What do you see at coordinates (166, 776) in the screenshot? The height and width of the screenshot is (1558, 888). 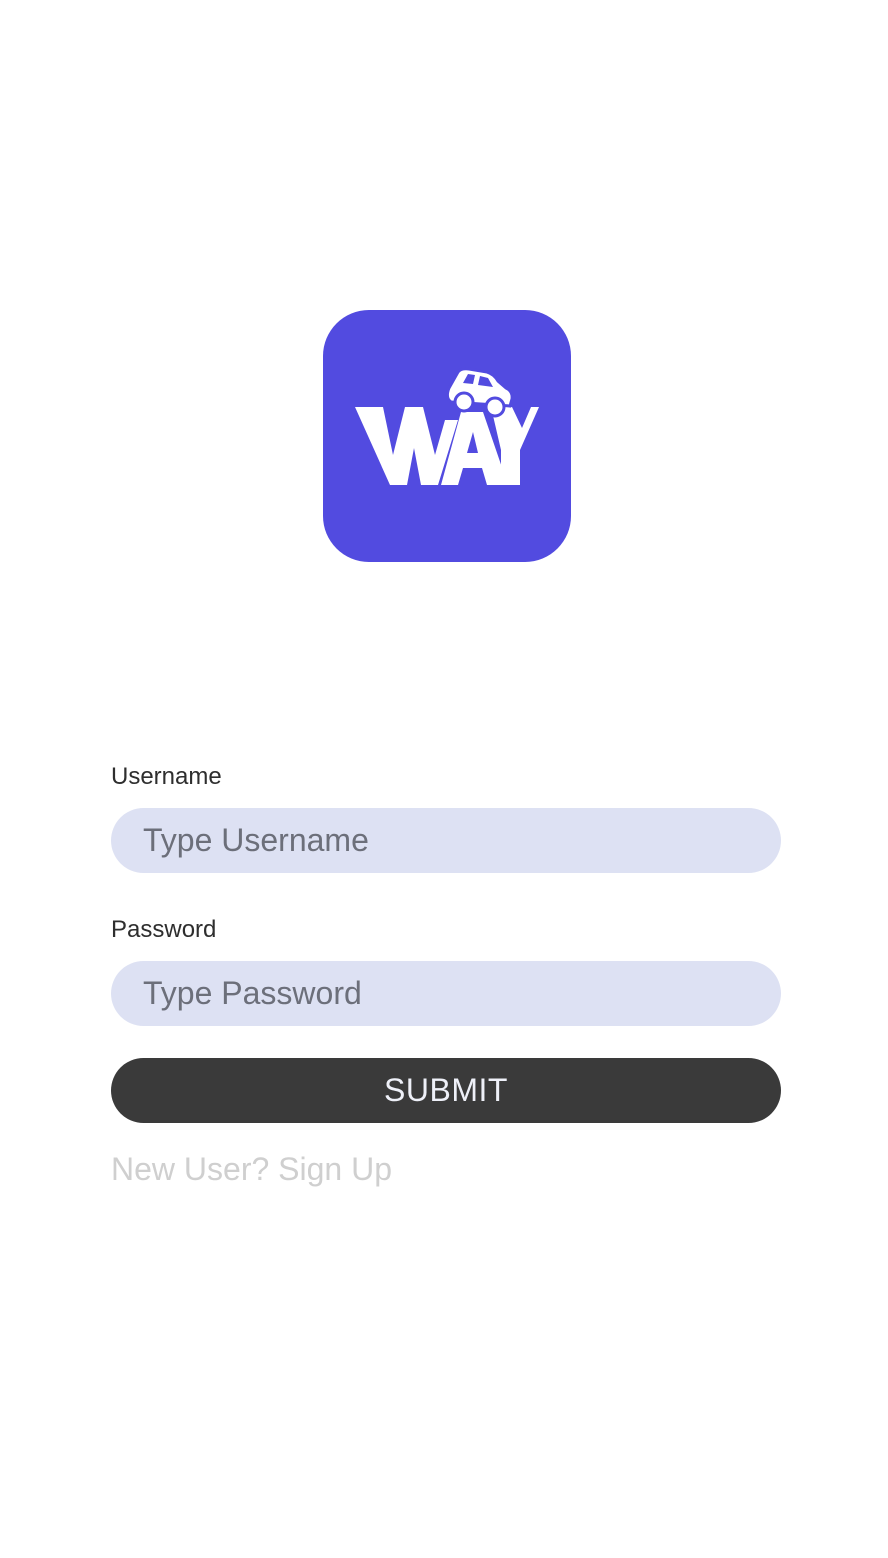 I see `username-label: Username` at bounding box center [166, 776].